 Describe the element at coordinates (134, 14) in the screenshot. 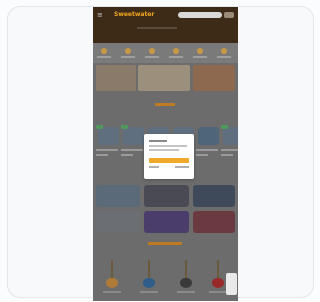

I see `site-logo: Sweetwater` at that location.